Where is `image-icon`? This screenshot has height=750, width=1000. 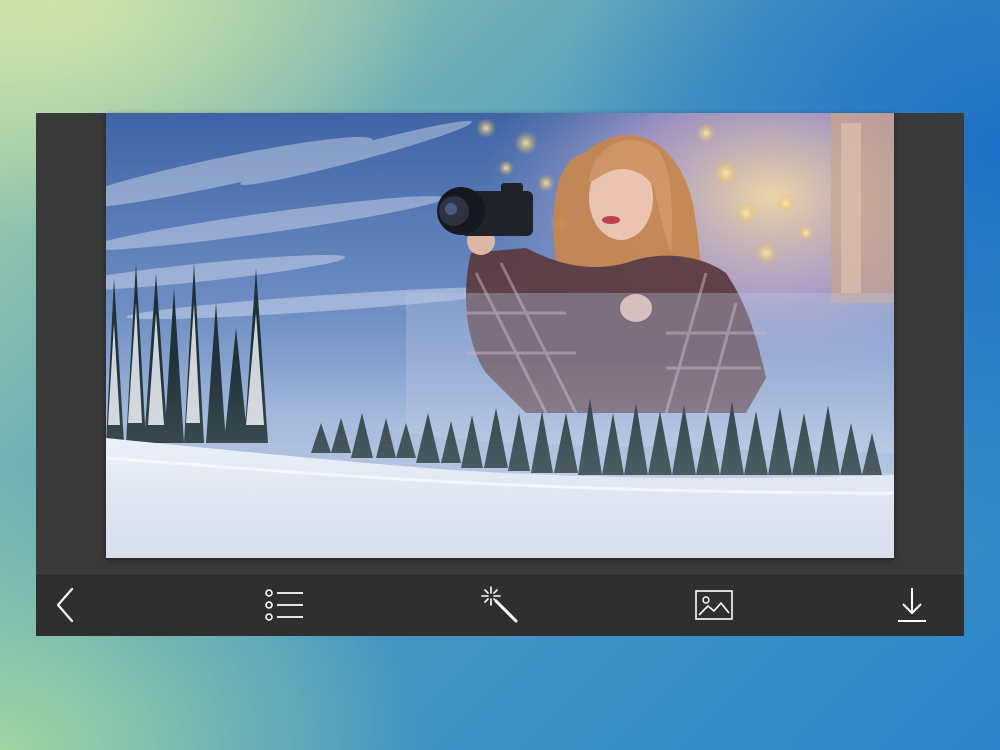 image-icon is located at coordinates (714, 605).